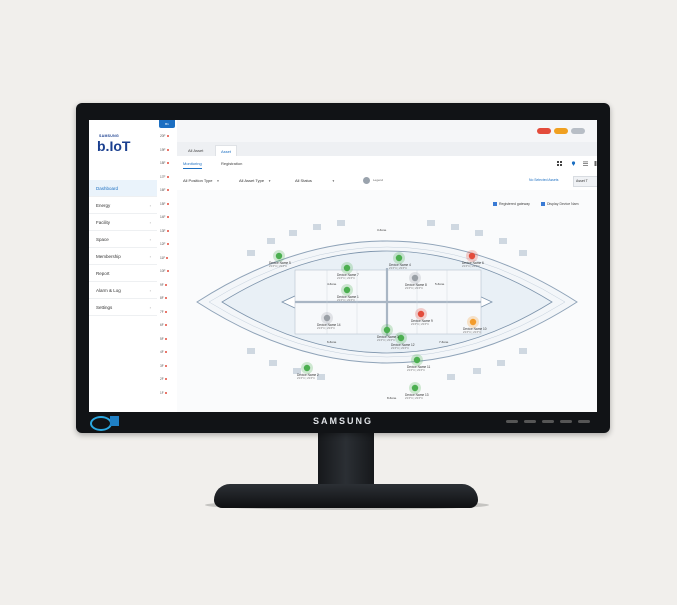 The image size is (677, 605). I want to click on floor-item: 17F, so click(164, 177).